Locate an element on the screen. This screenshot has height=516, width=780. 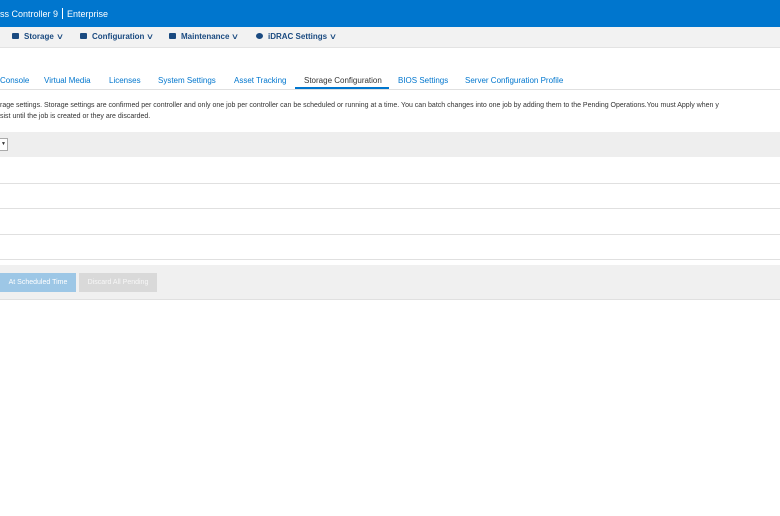
menu-configuration: Configuration ∨ is located at coordinates (117, 36).